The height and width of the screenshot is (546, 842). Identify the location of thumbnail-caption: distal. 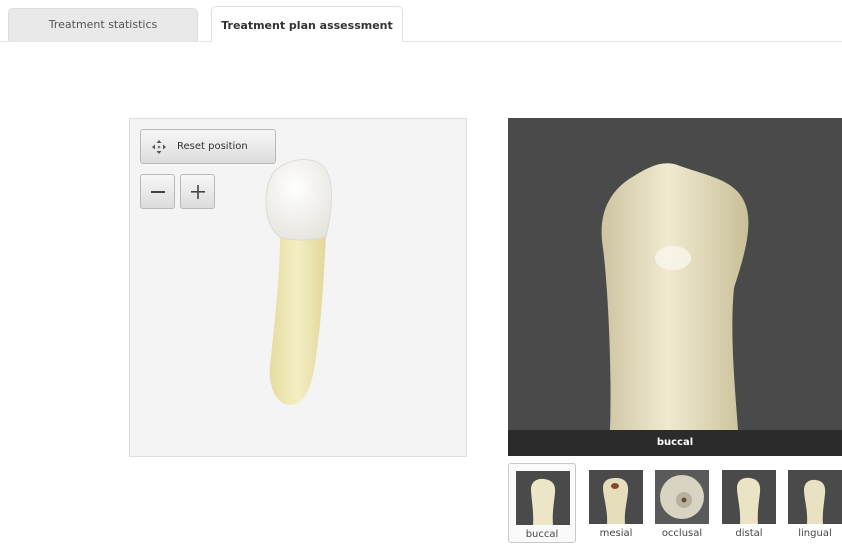
(749, 533).